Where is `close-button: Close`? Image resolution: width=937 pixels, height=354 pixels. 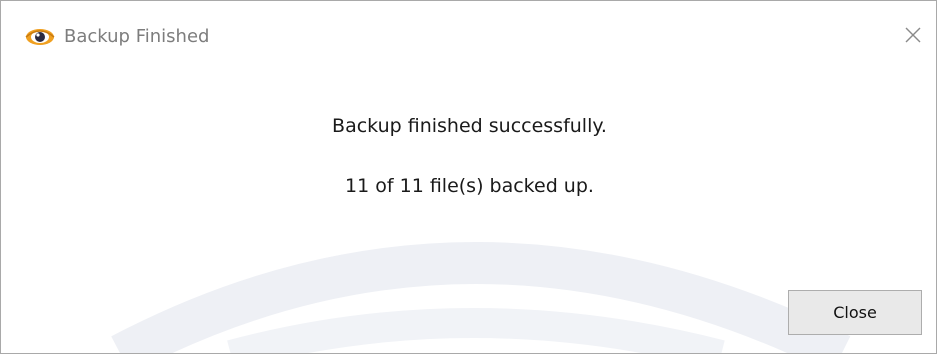 close-button: Close is located at coordinates (855, 312).